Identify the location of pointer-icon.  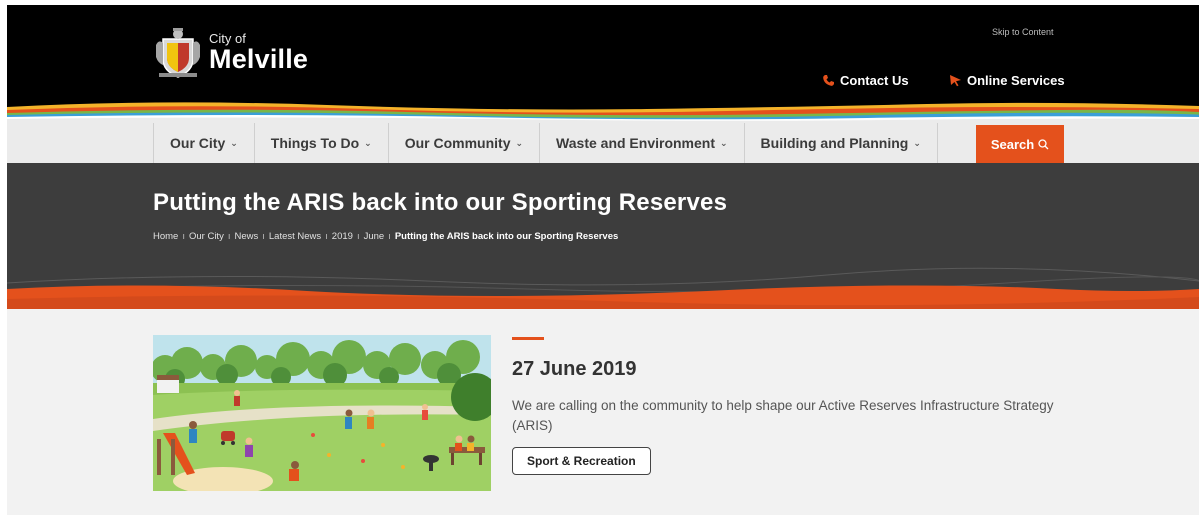
(955, 81).